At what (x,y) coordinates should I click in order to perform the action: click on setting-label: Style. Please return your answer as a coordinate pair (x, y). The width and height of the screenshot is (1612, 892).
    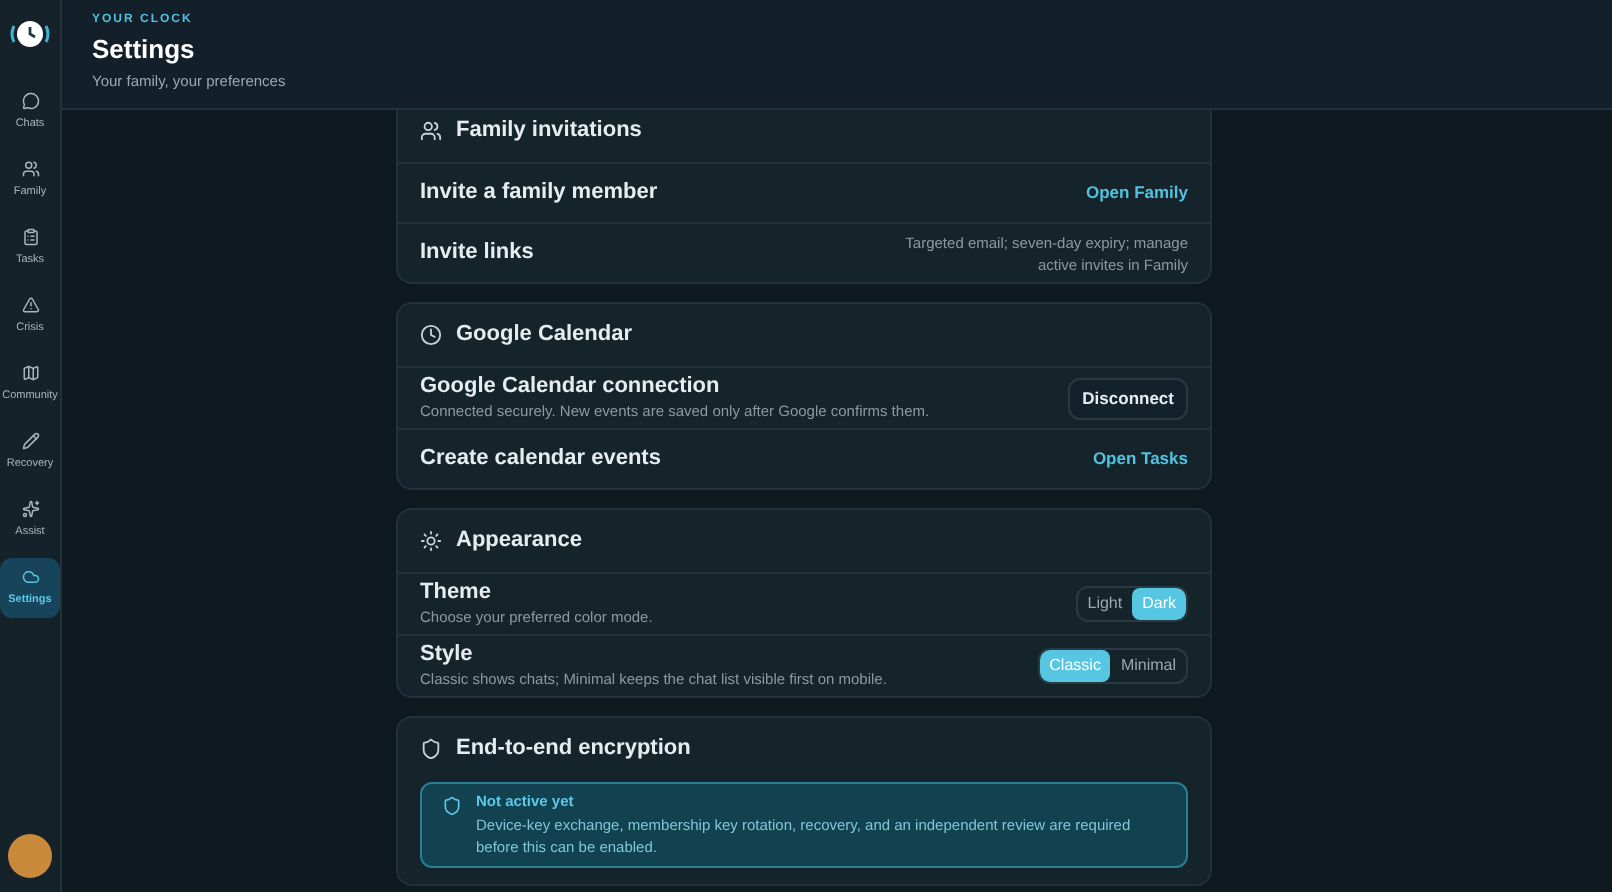
    Looking at the image, I should click on (447, 655).